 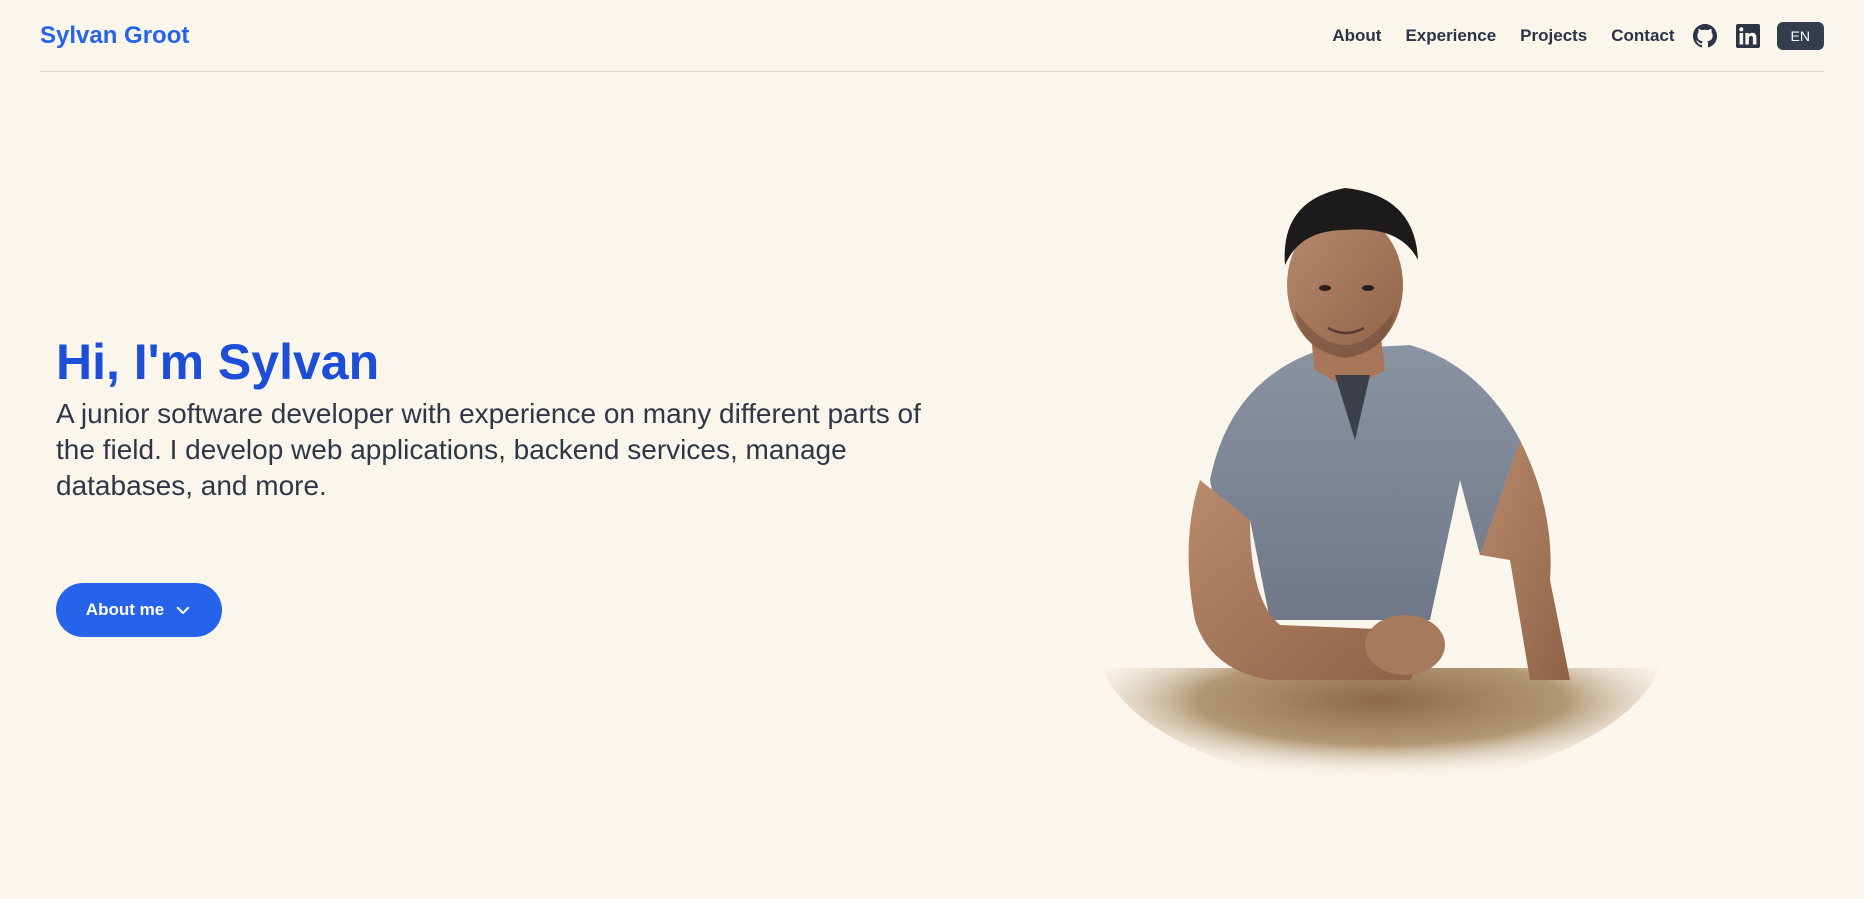 I want to click on github-icon, so click(x=1705, y=36).